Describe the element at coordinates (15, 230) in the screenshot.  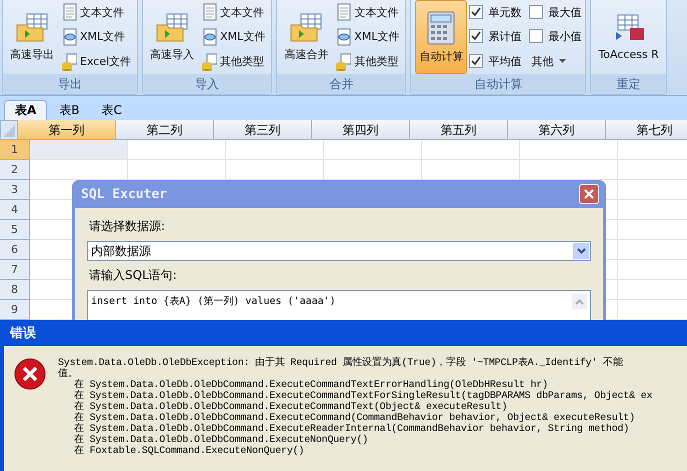
I see `row-header: 5` at that location.